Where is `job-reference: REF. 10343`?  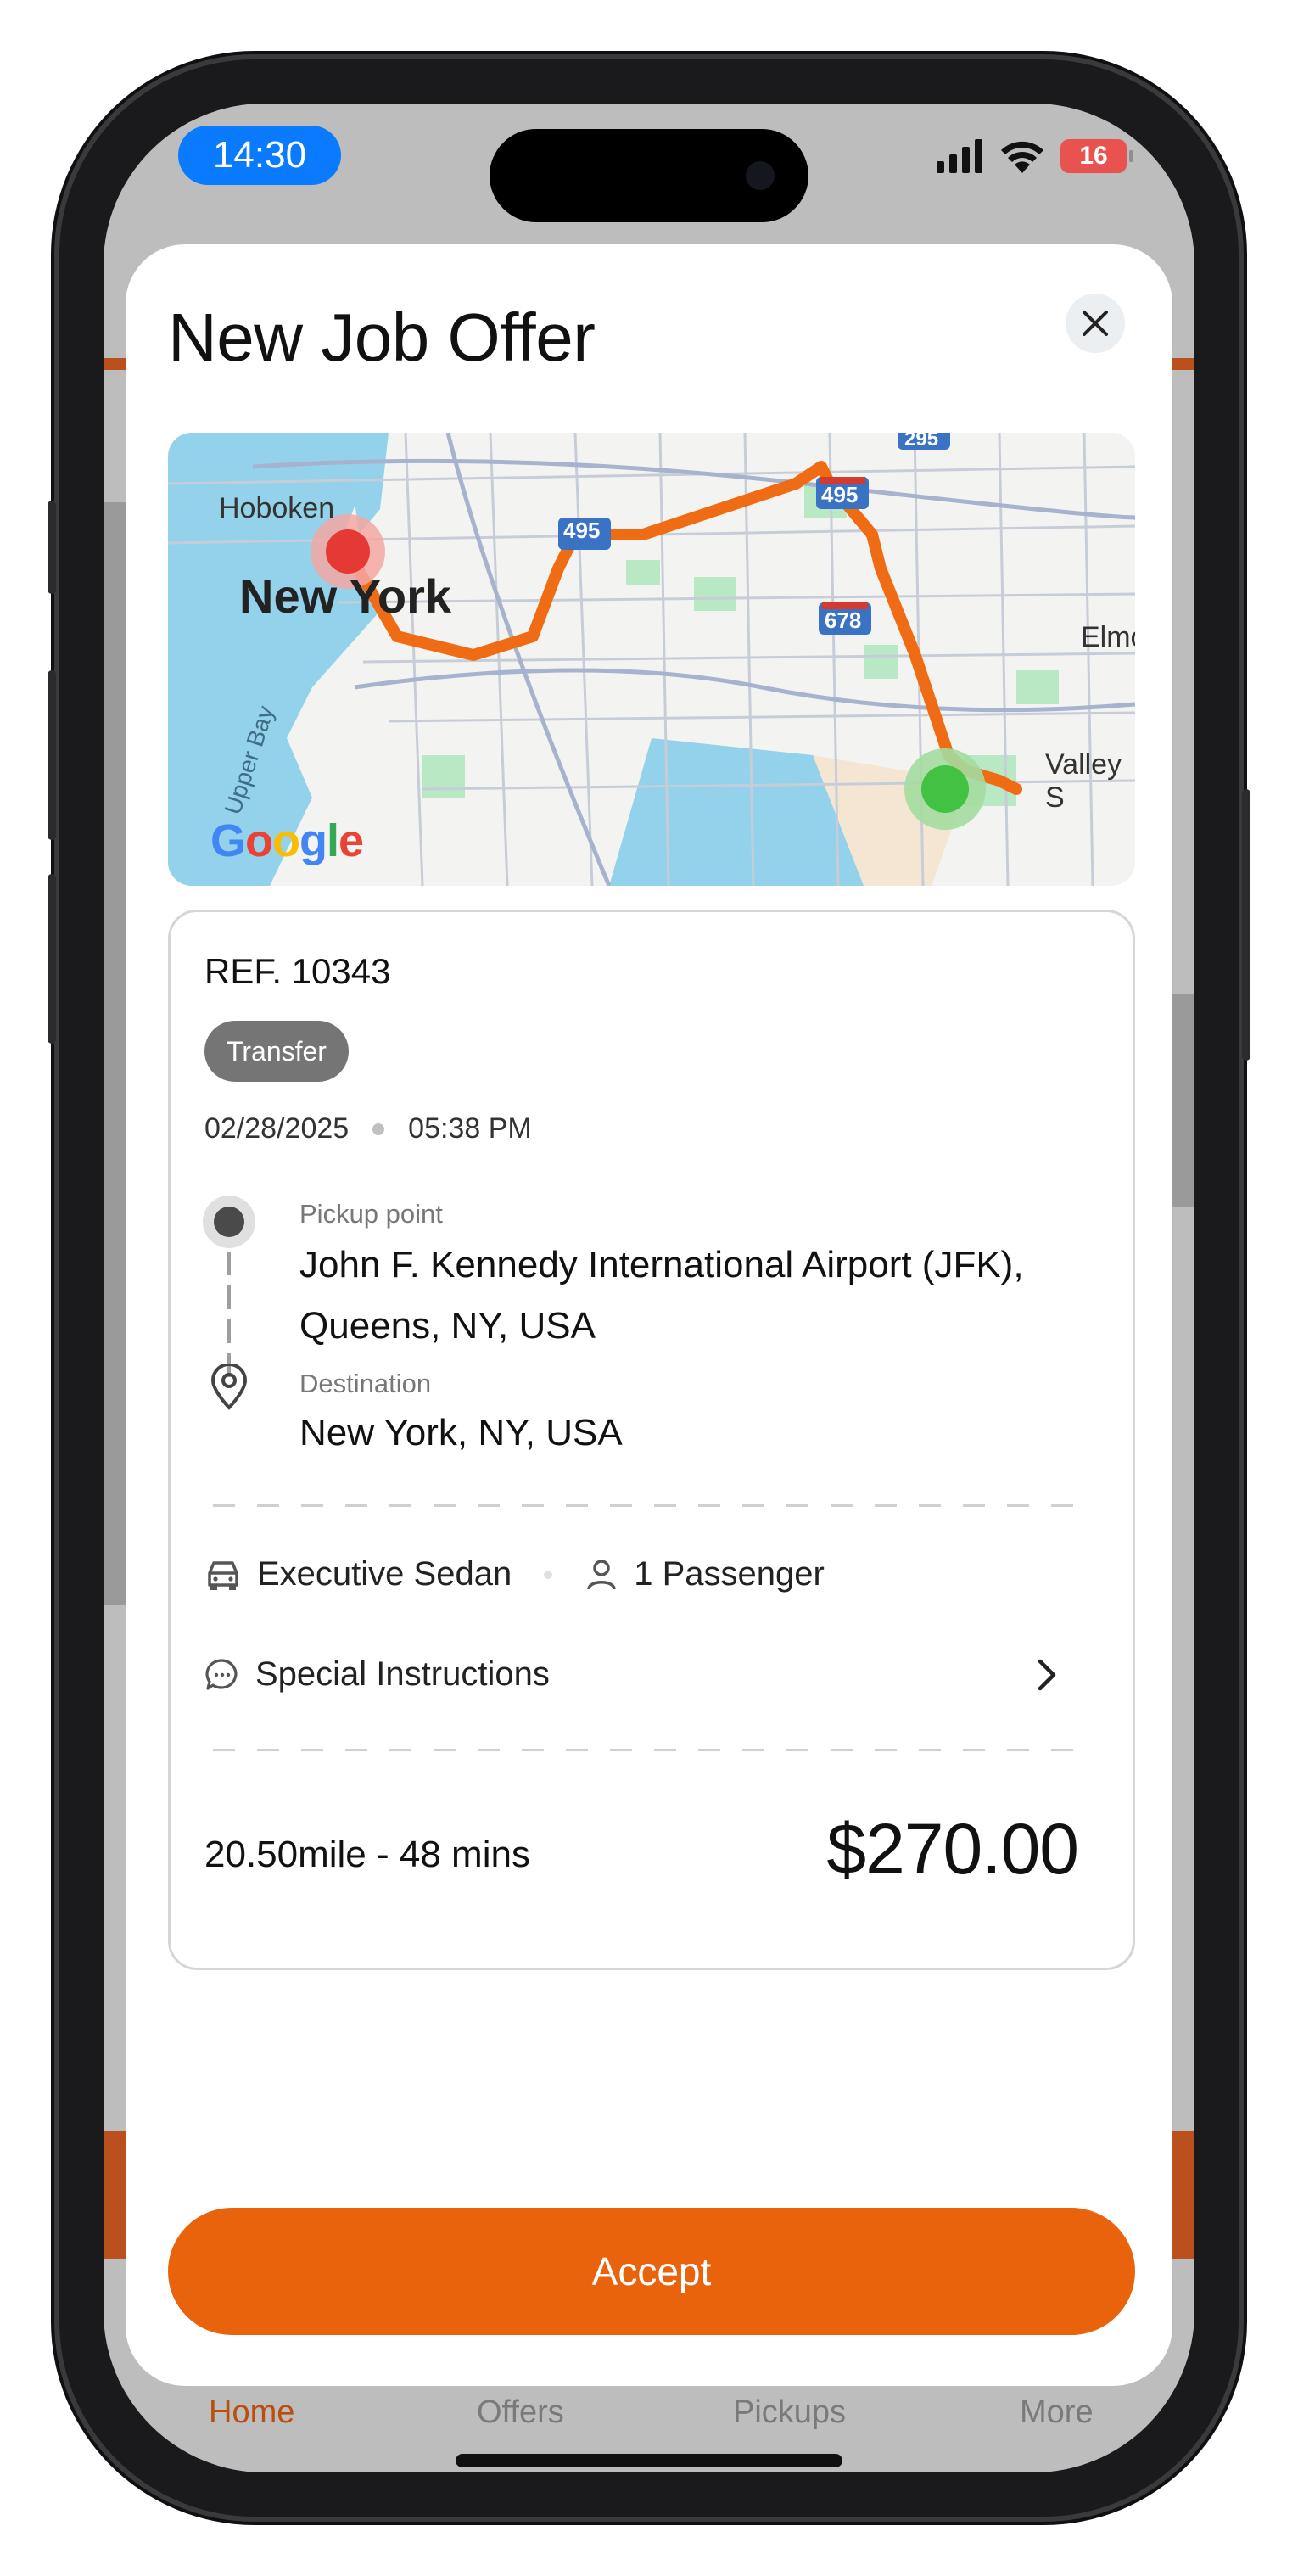 job-reference: REF. 10343 is located at coordinates (297, 971).